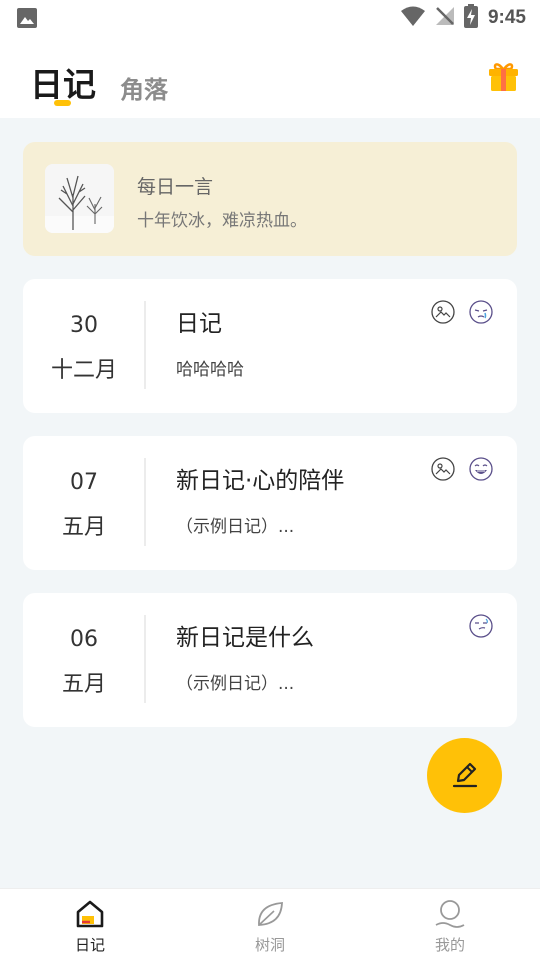 The height and width of the screenshot is (960, 540). Describe the element at coordinates (222, 221) in the screenshot. I see `quote-text: 十年饮冰，难凉热血。` at that location.